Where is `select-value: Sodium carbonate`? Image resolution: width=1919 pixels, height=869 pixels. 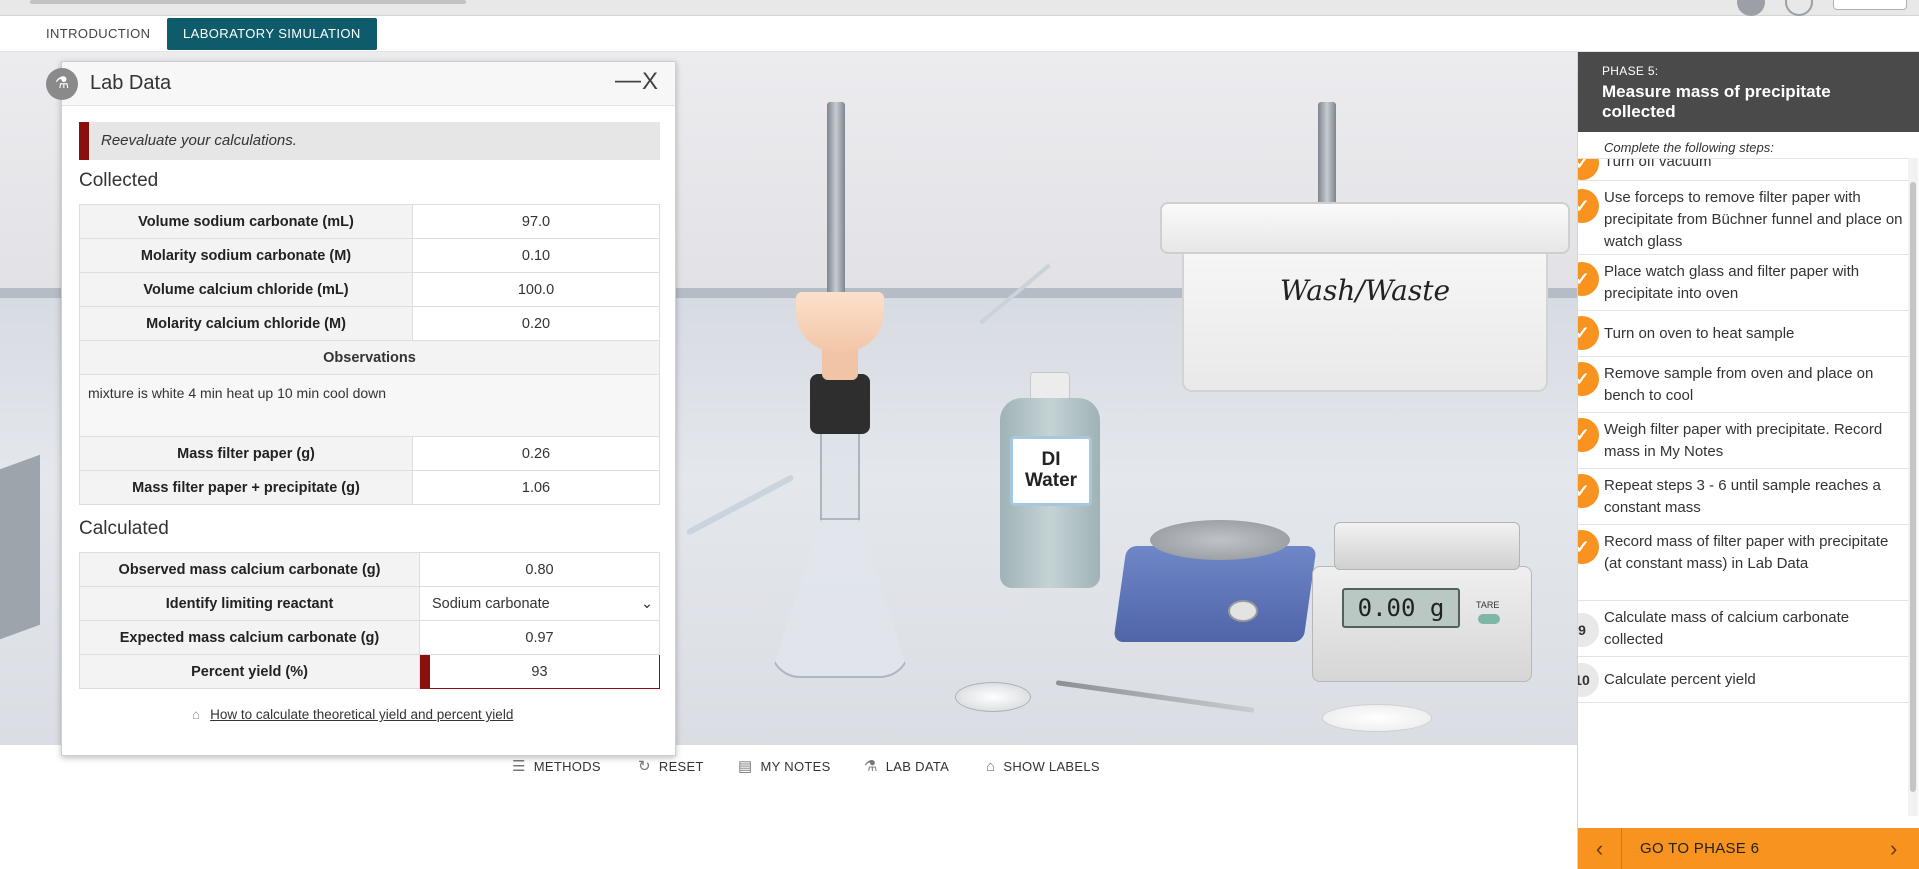
select-value: Sodium carbonate is located at coordinates (491, 603).